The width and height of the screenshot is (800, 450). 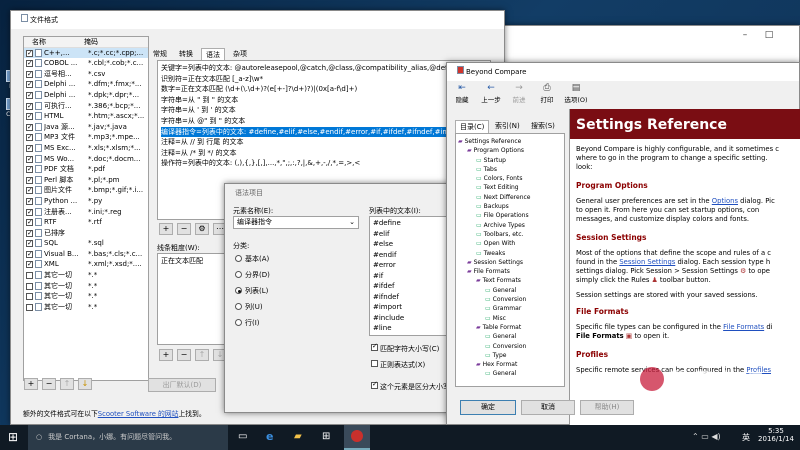 What do you see at coordinates (607, 407) in the screenshot?
I see `help-button: 帮助(H)` at bounding box center [607, 407].